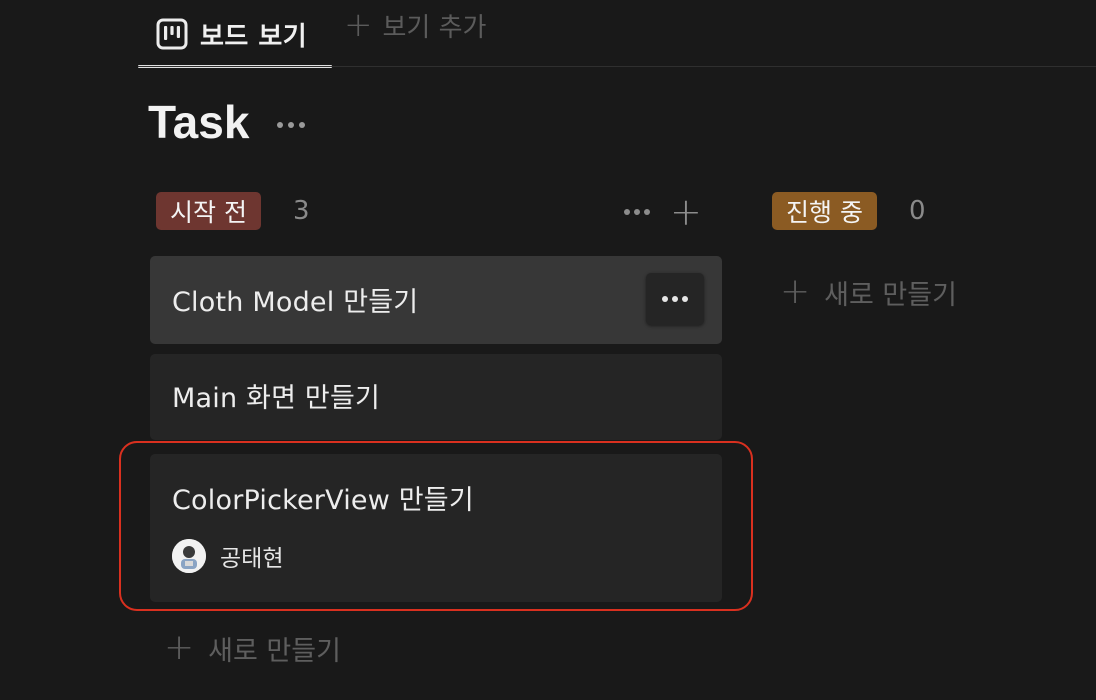  What do you see at coordinates (617, 66) in the screenshot?
I see `tab-divider` at bounding box center [617, 66].